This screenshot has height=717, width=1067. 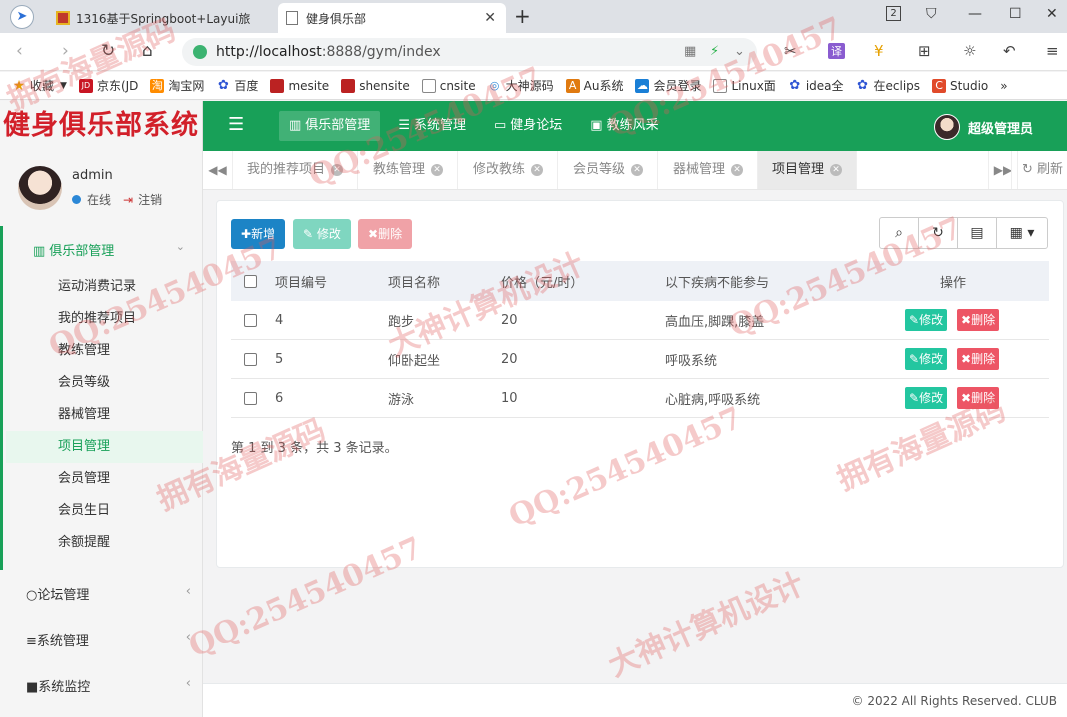 What do you see at coordinates (469, 52) in the screenshot?
I see `url-input: http://localhost:8888/gym/index ▦ ⚡ ⌄` at bounding box center [469, 52].